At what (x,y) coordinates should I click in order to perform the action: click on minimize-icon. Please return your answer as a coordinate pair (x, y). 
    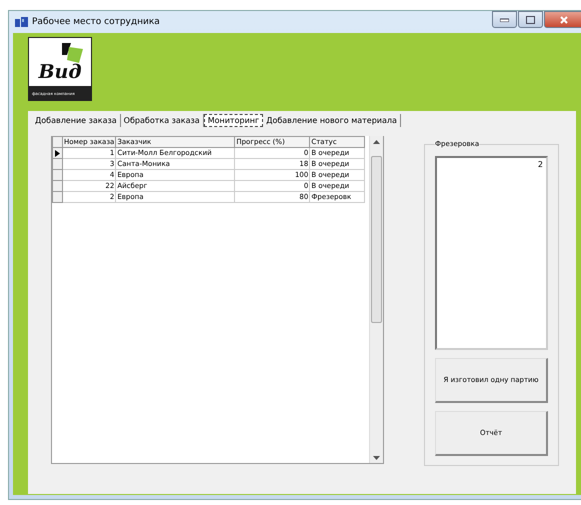
    Looking at the image, I should click on (504, 20).